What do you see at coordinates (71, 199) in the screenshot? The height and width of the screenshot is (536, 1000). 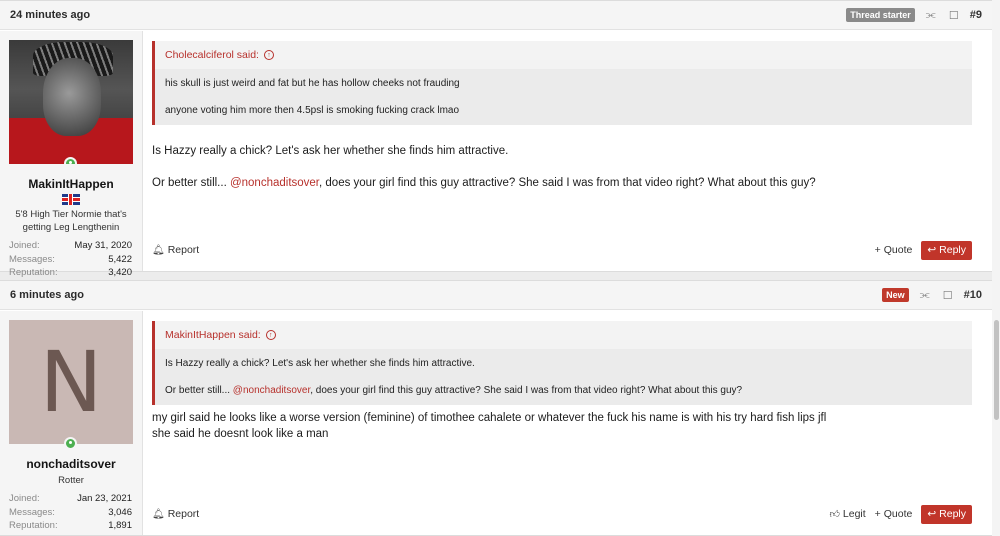 I see `uk-flag-icon` at bounding box center [71, 199].